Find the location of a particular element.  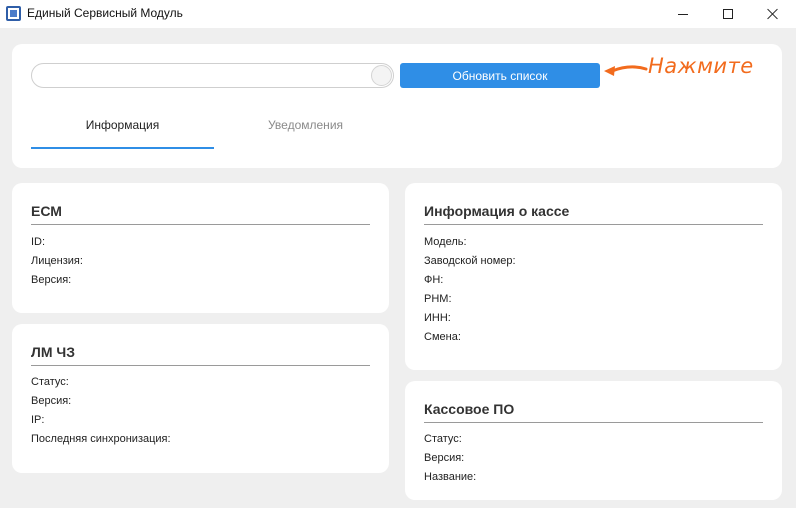

ecm-field-version: Версия: is located at coordinates (51, 280).